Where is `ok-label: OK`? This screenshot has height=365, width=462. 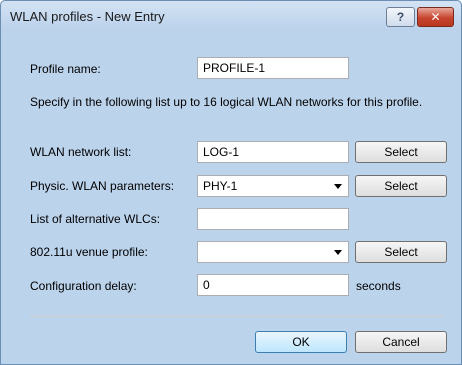 ok-label: OK is located at coordinates (301, 342).